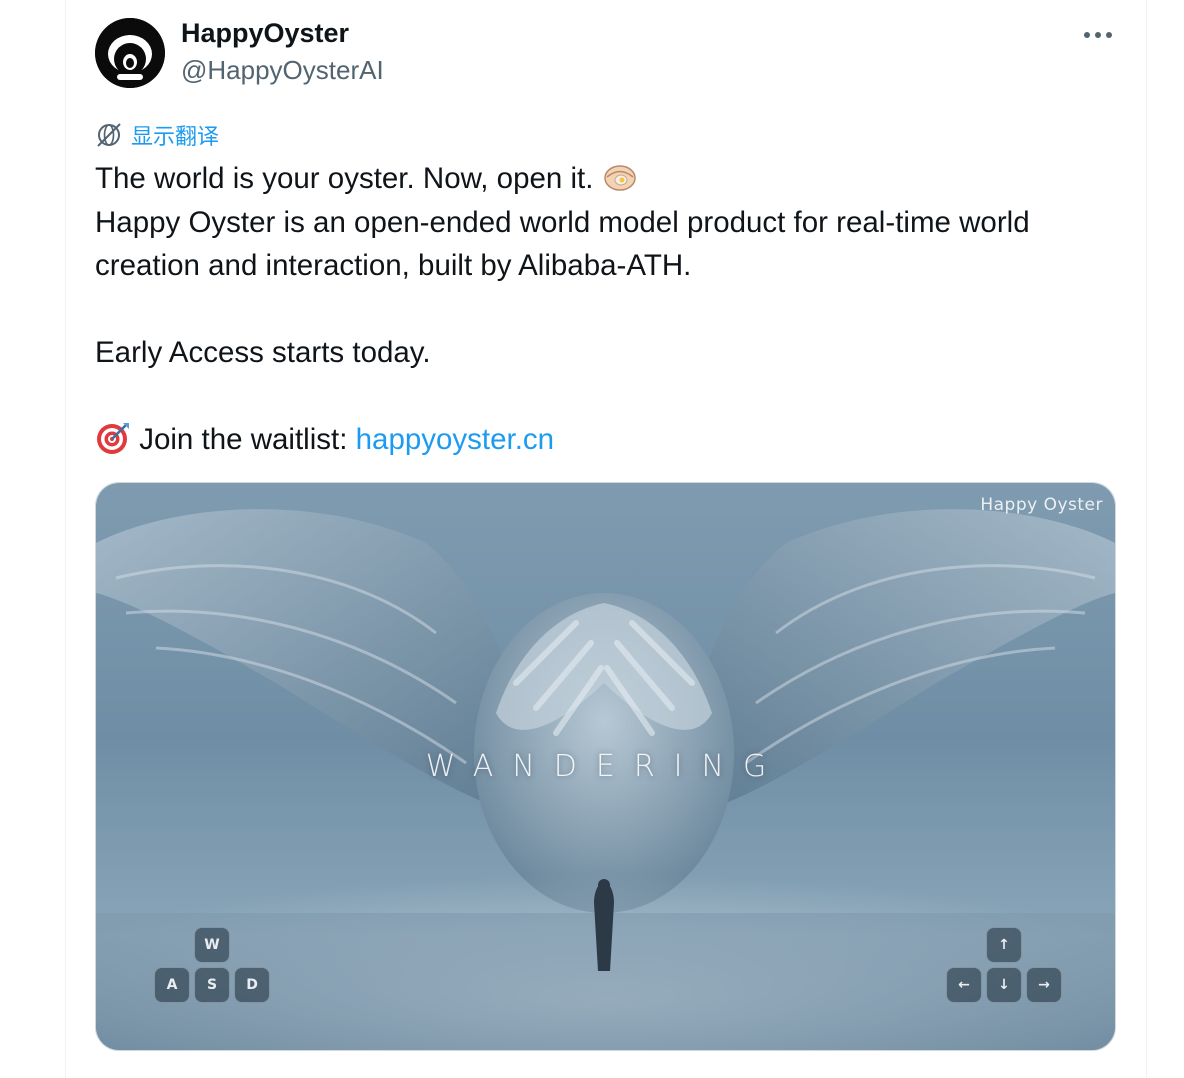 This screenshot has width=1184, height=1078. What do you see at coordinates (263, 352) in the screenshot?
I see `tweet-line-4: Early Access starts today.` at bounding box center [263, 352].